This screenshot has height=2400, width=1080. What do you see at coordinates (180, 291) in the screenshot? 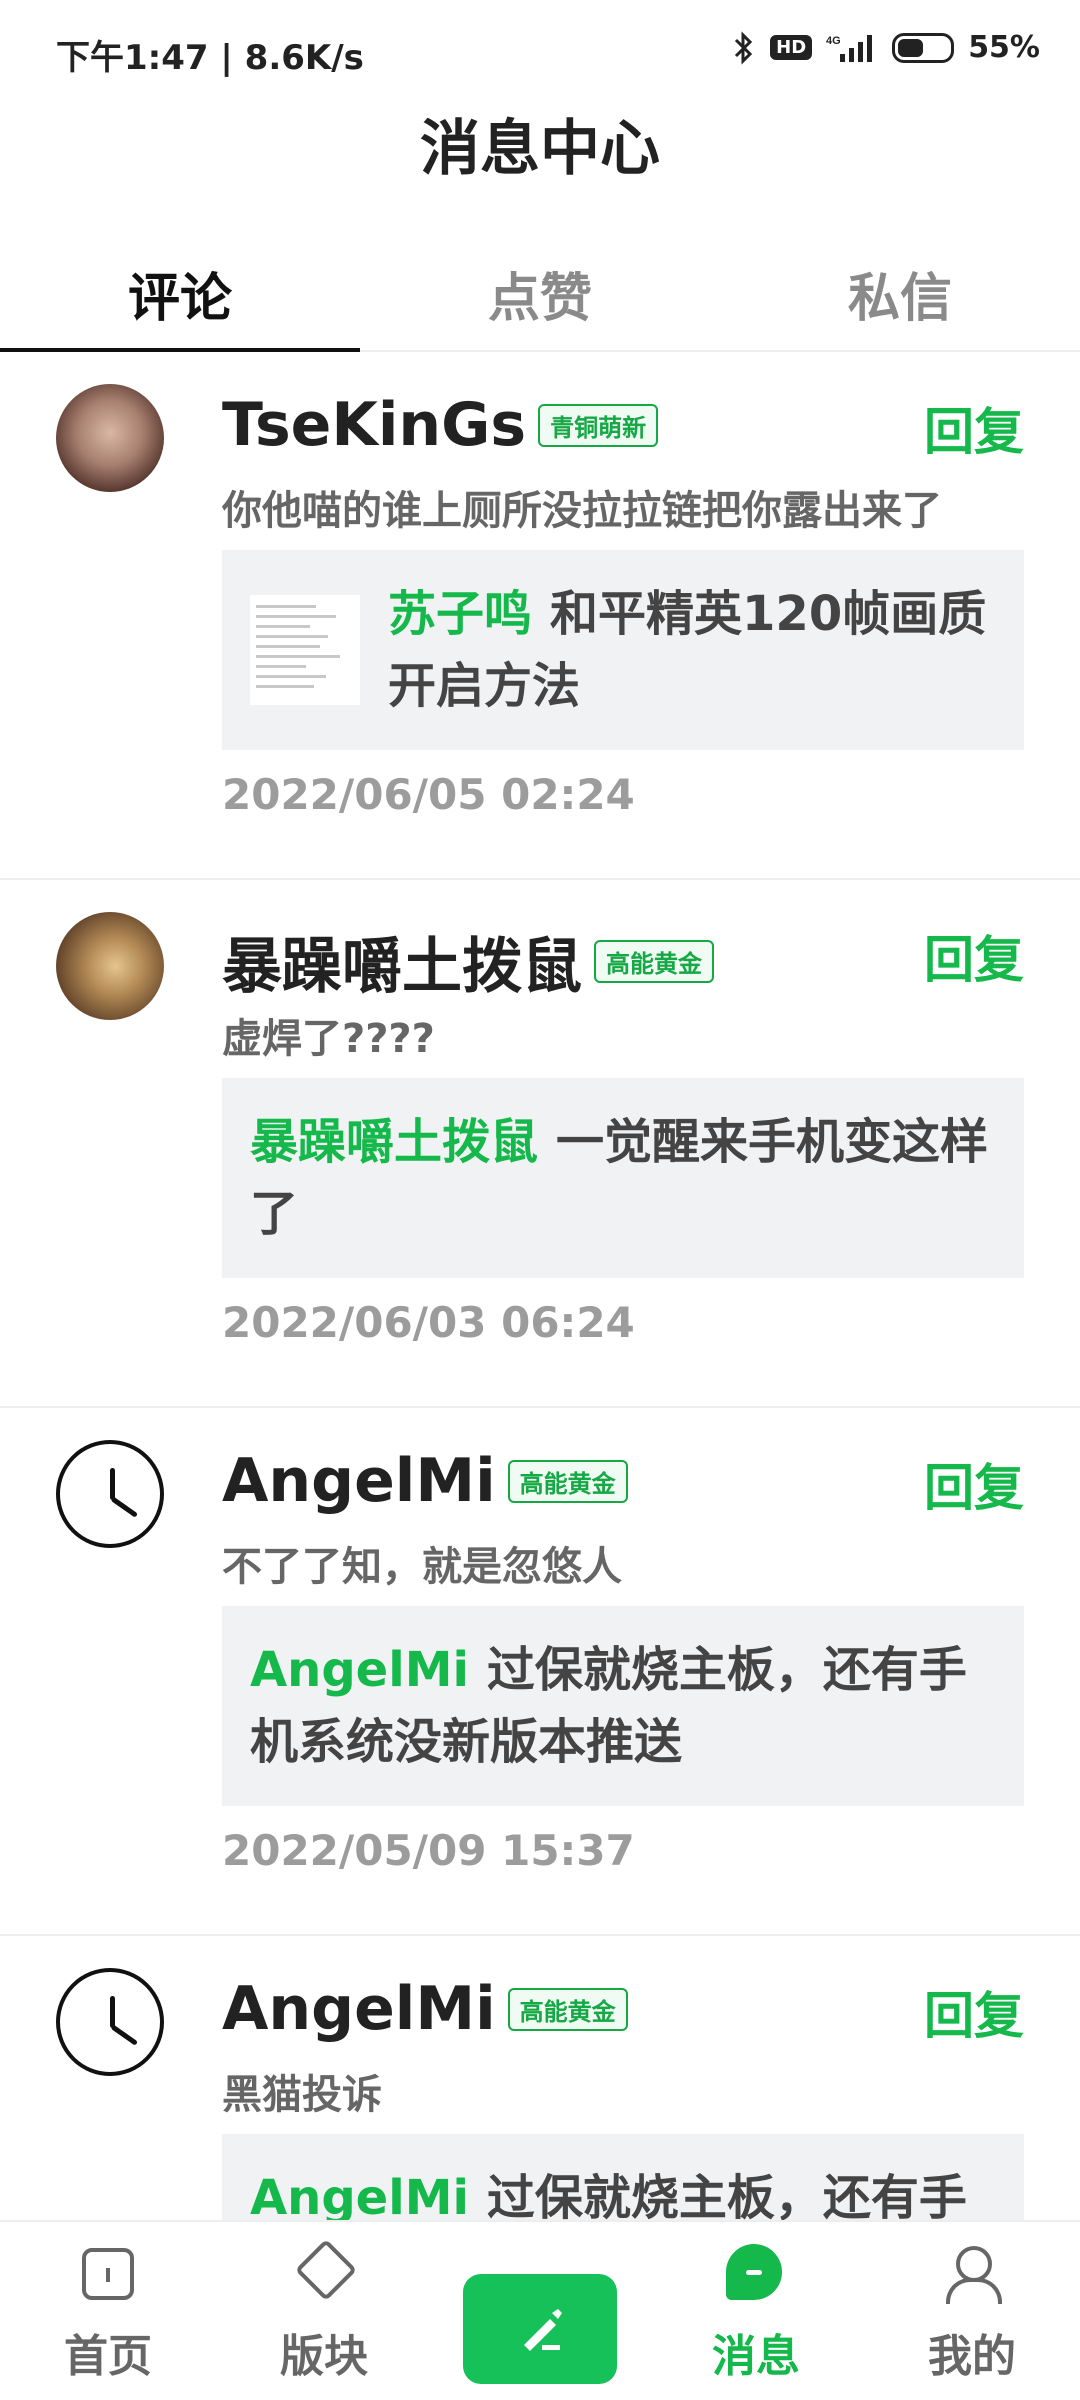
I see `tab-comments: 评论` at bounding box center [180, 291].